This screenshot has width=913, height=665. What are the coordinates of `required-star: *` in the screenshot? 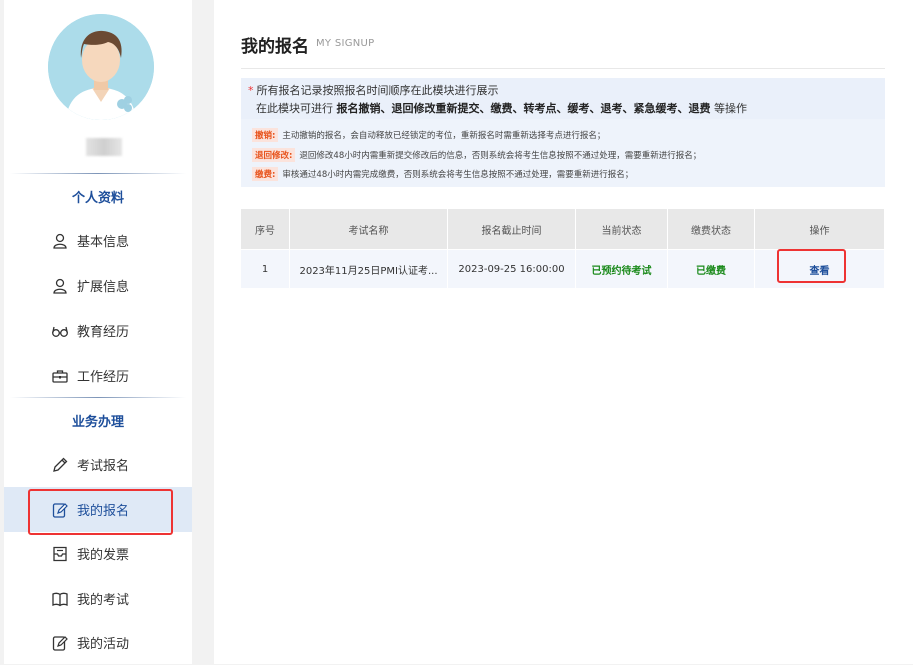 It's located at (251, 90).